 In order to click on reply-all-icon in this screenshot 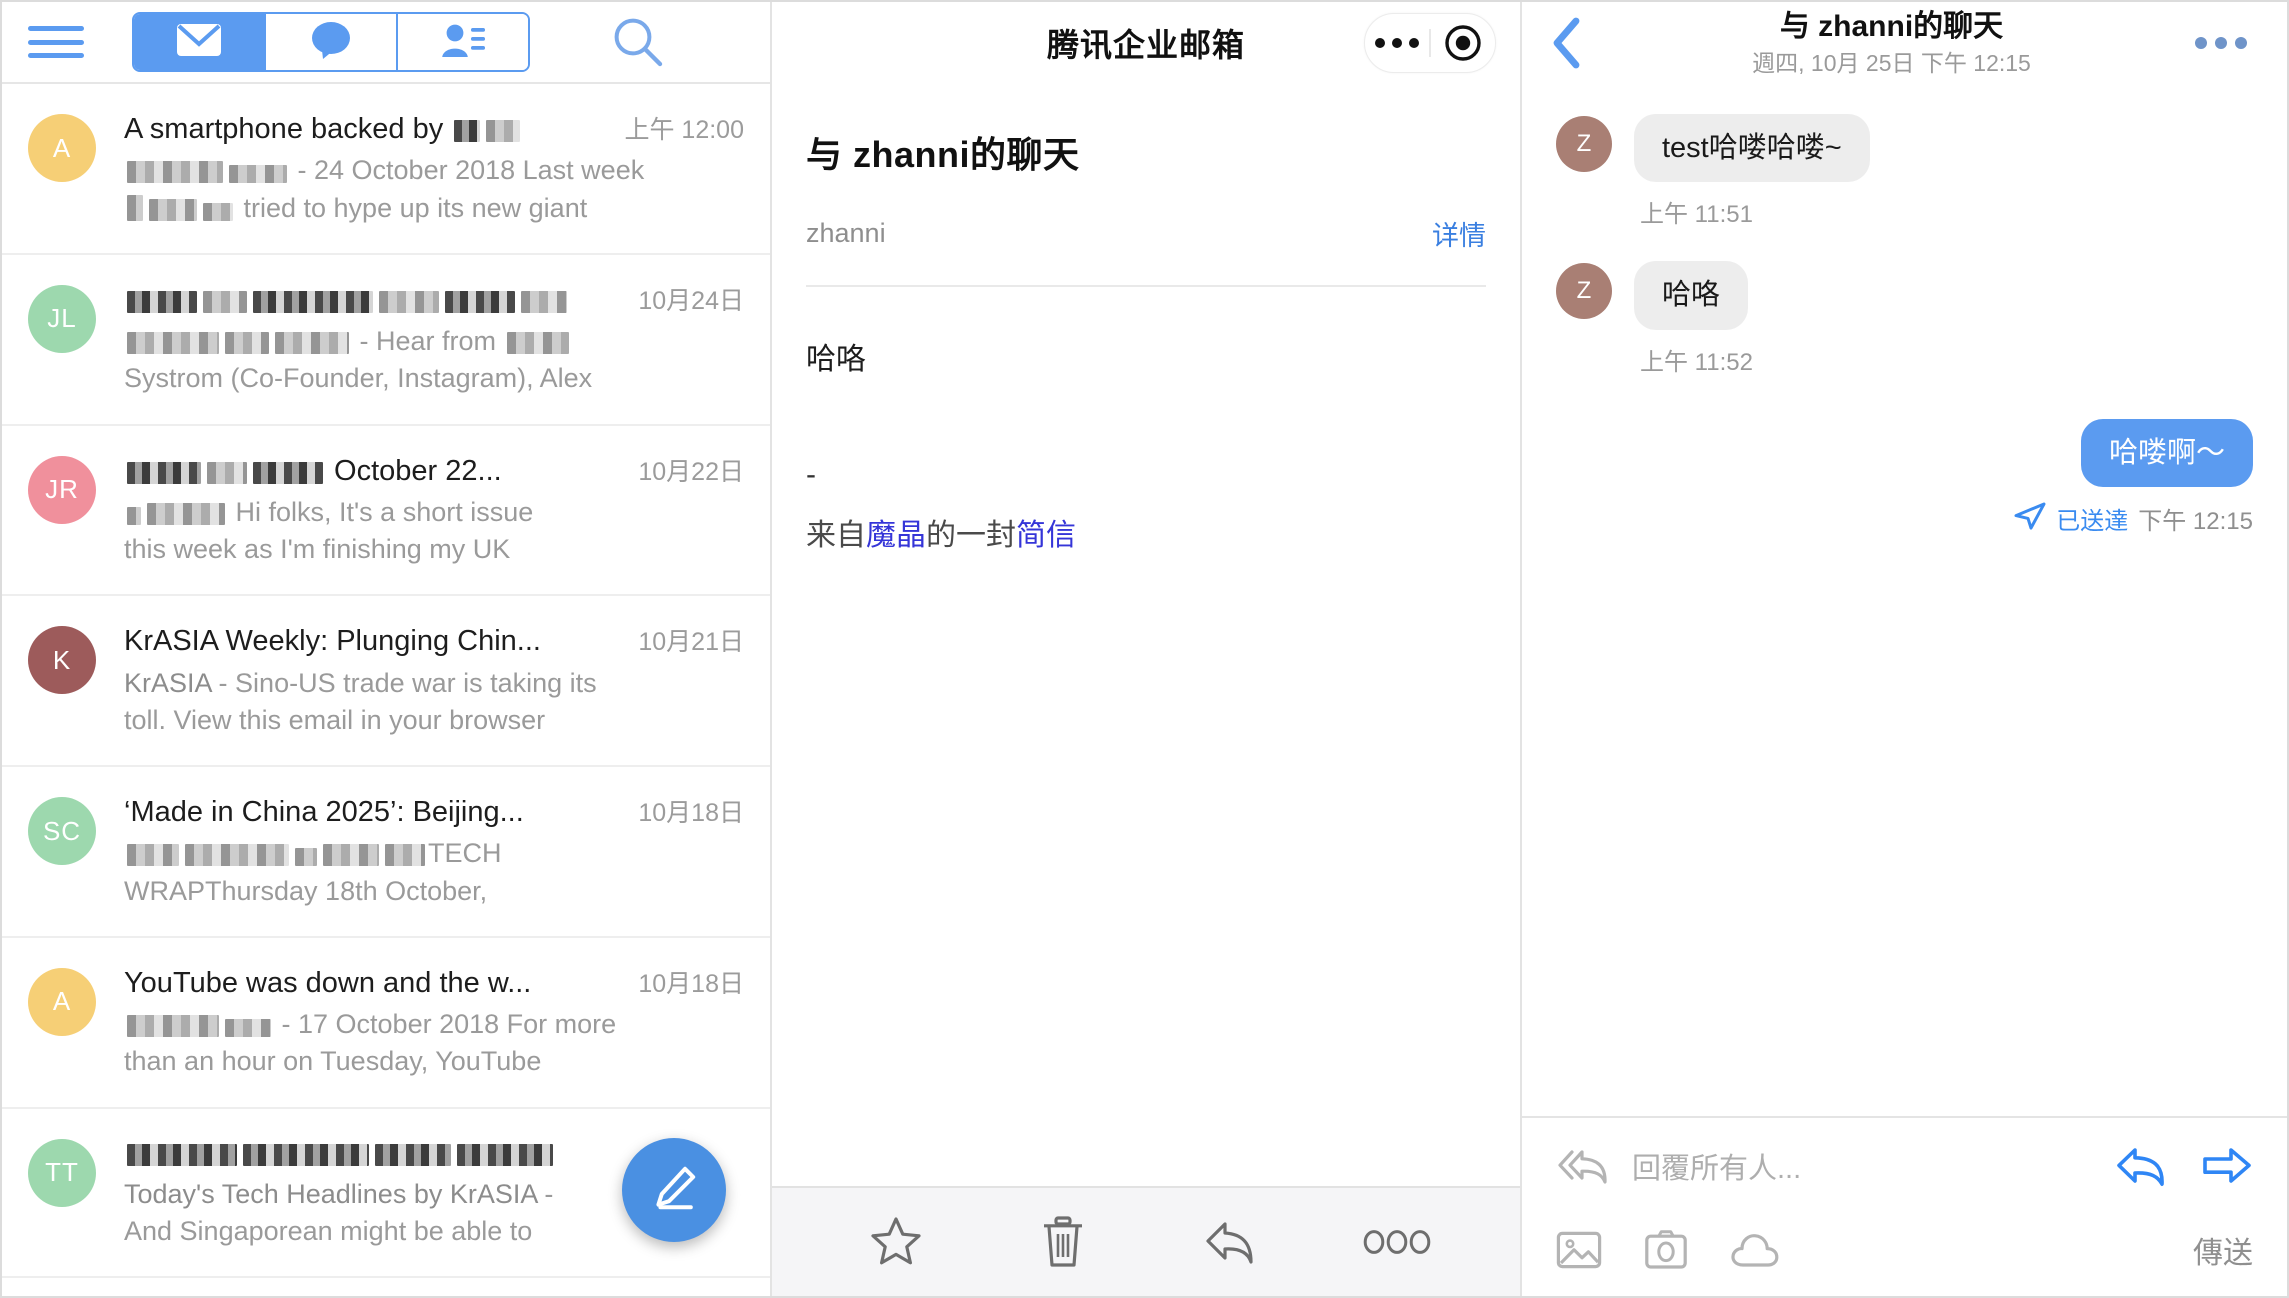, I will do `click(1583, 1166)`.